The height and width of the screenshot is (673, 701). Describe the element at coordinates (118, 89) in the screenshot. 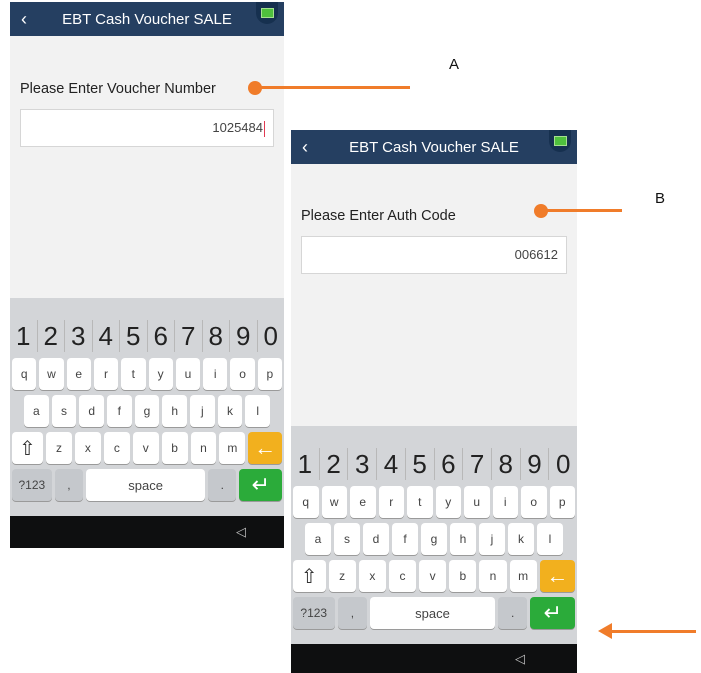

I see `voucher-prompt: Please Enter Voucher Number` at that location.